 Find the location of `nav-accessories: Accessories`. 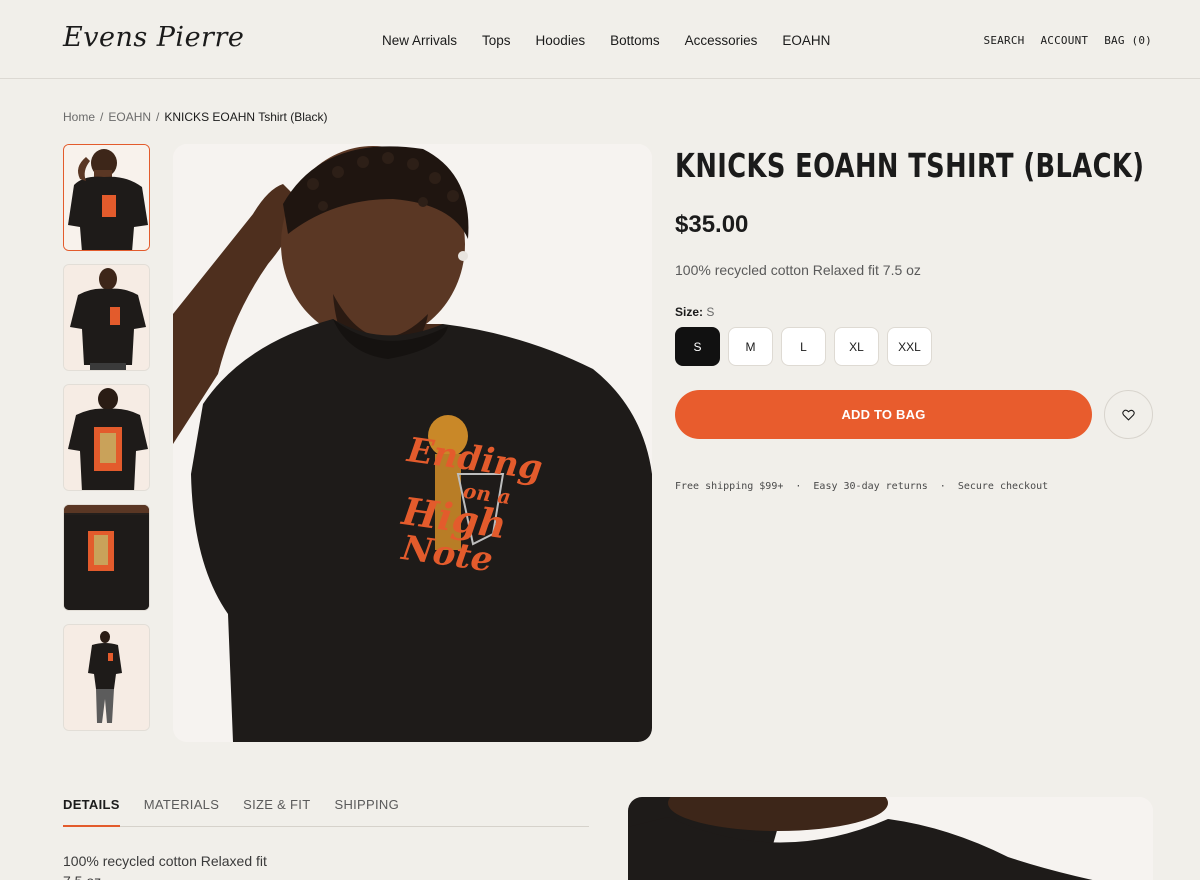

nav-accessories: Accessories is located at coordinates (721, 40).